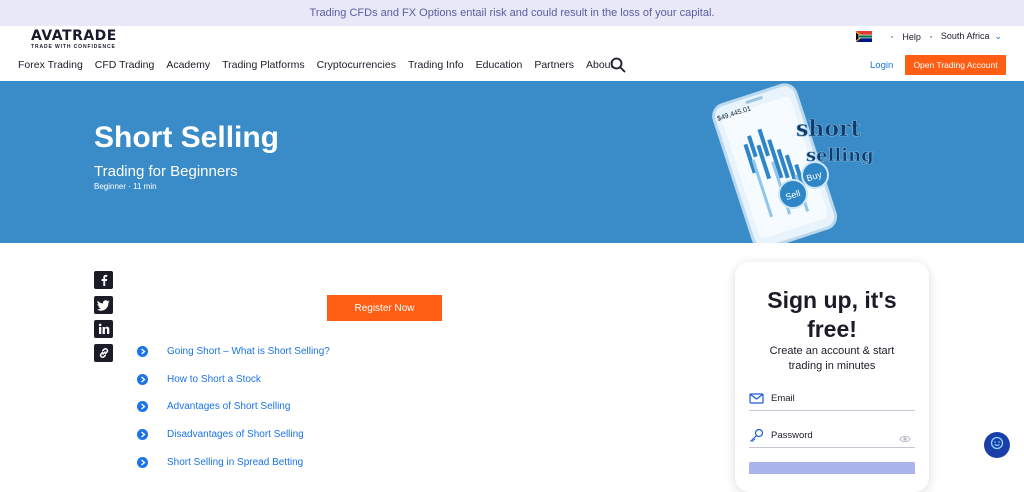 This screenshot has height=492, width=1024. What do you see at coordinates (832, 300) in the screenshot?
I see `signup-title-line1: Sign up, it's` at bounding box center [832, 300].